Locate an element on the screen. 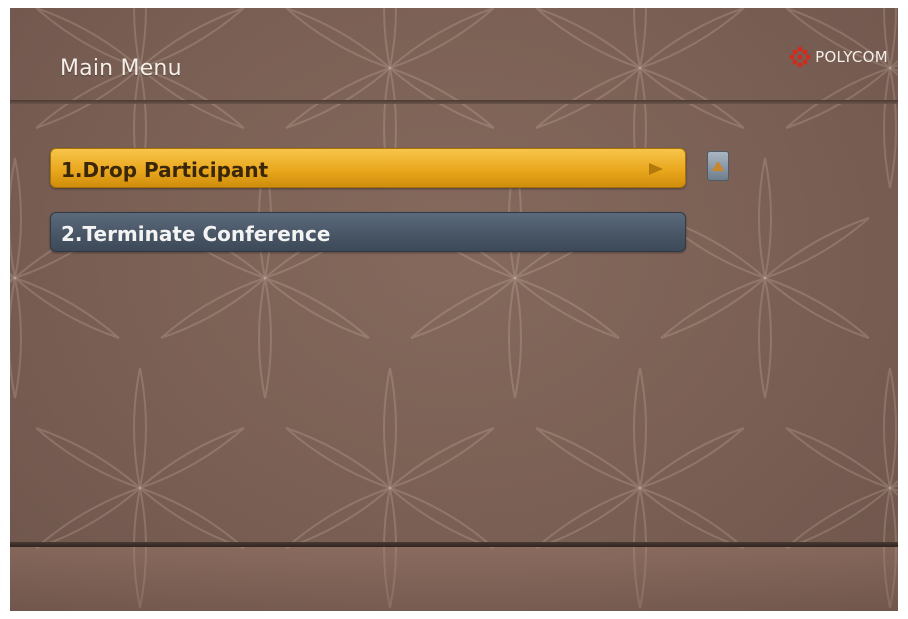 The image size is (908, 619). scroll-up-button is located at coordinates (718, 166).